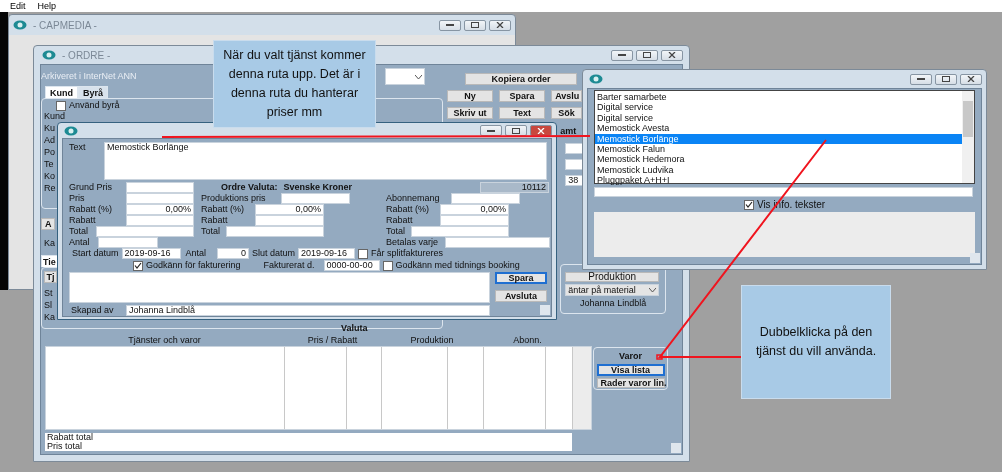  Describe the element at coordinates (164, 340) in the screenshot. I see `column-header: Tjänster och varor` at that location.